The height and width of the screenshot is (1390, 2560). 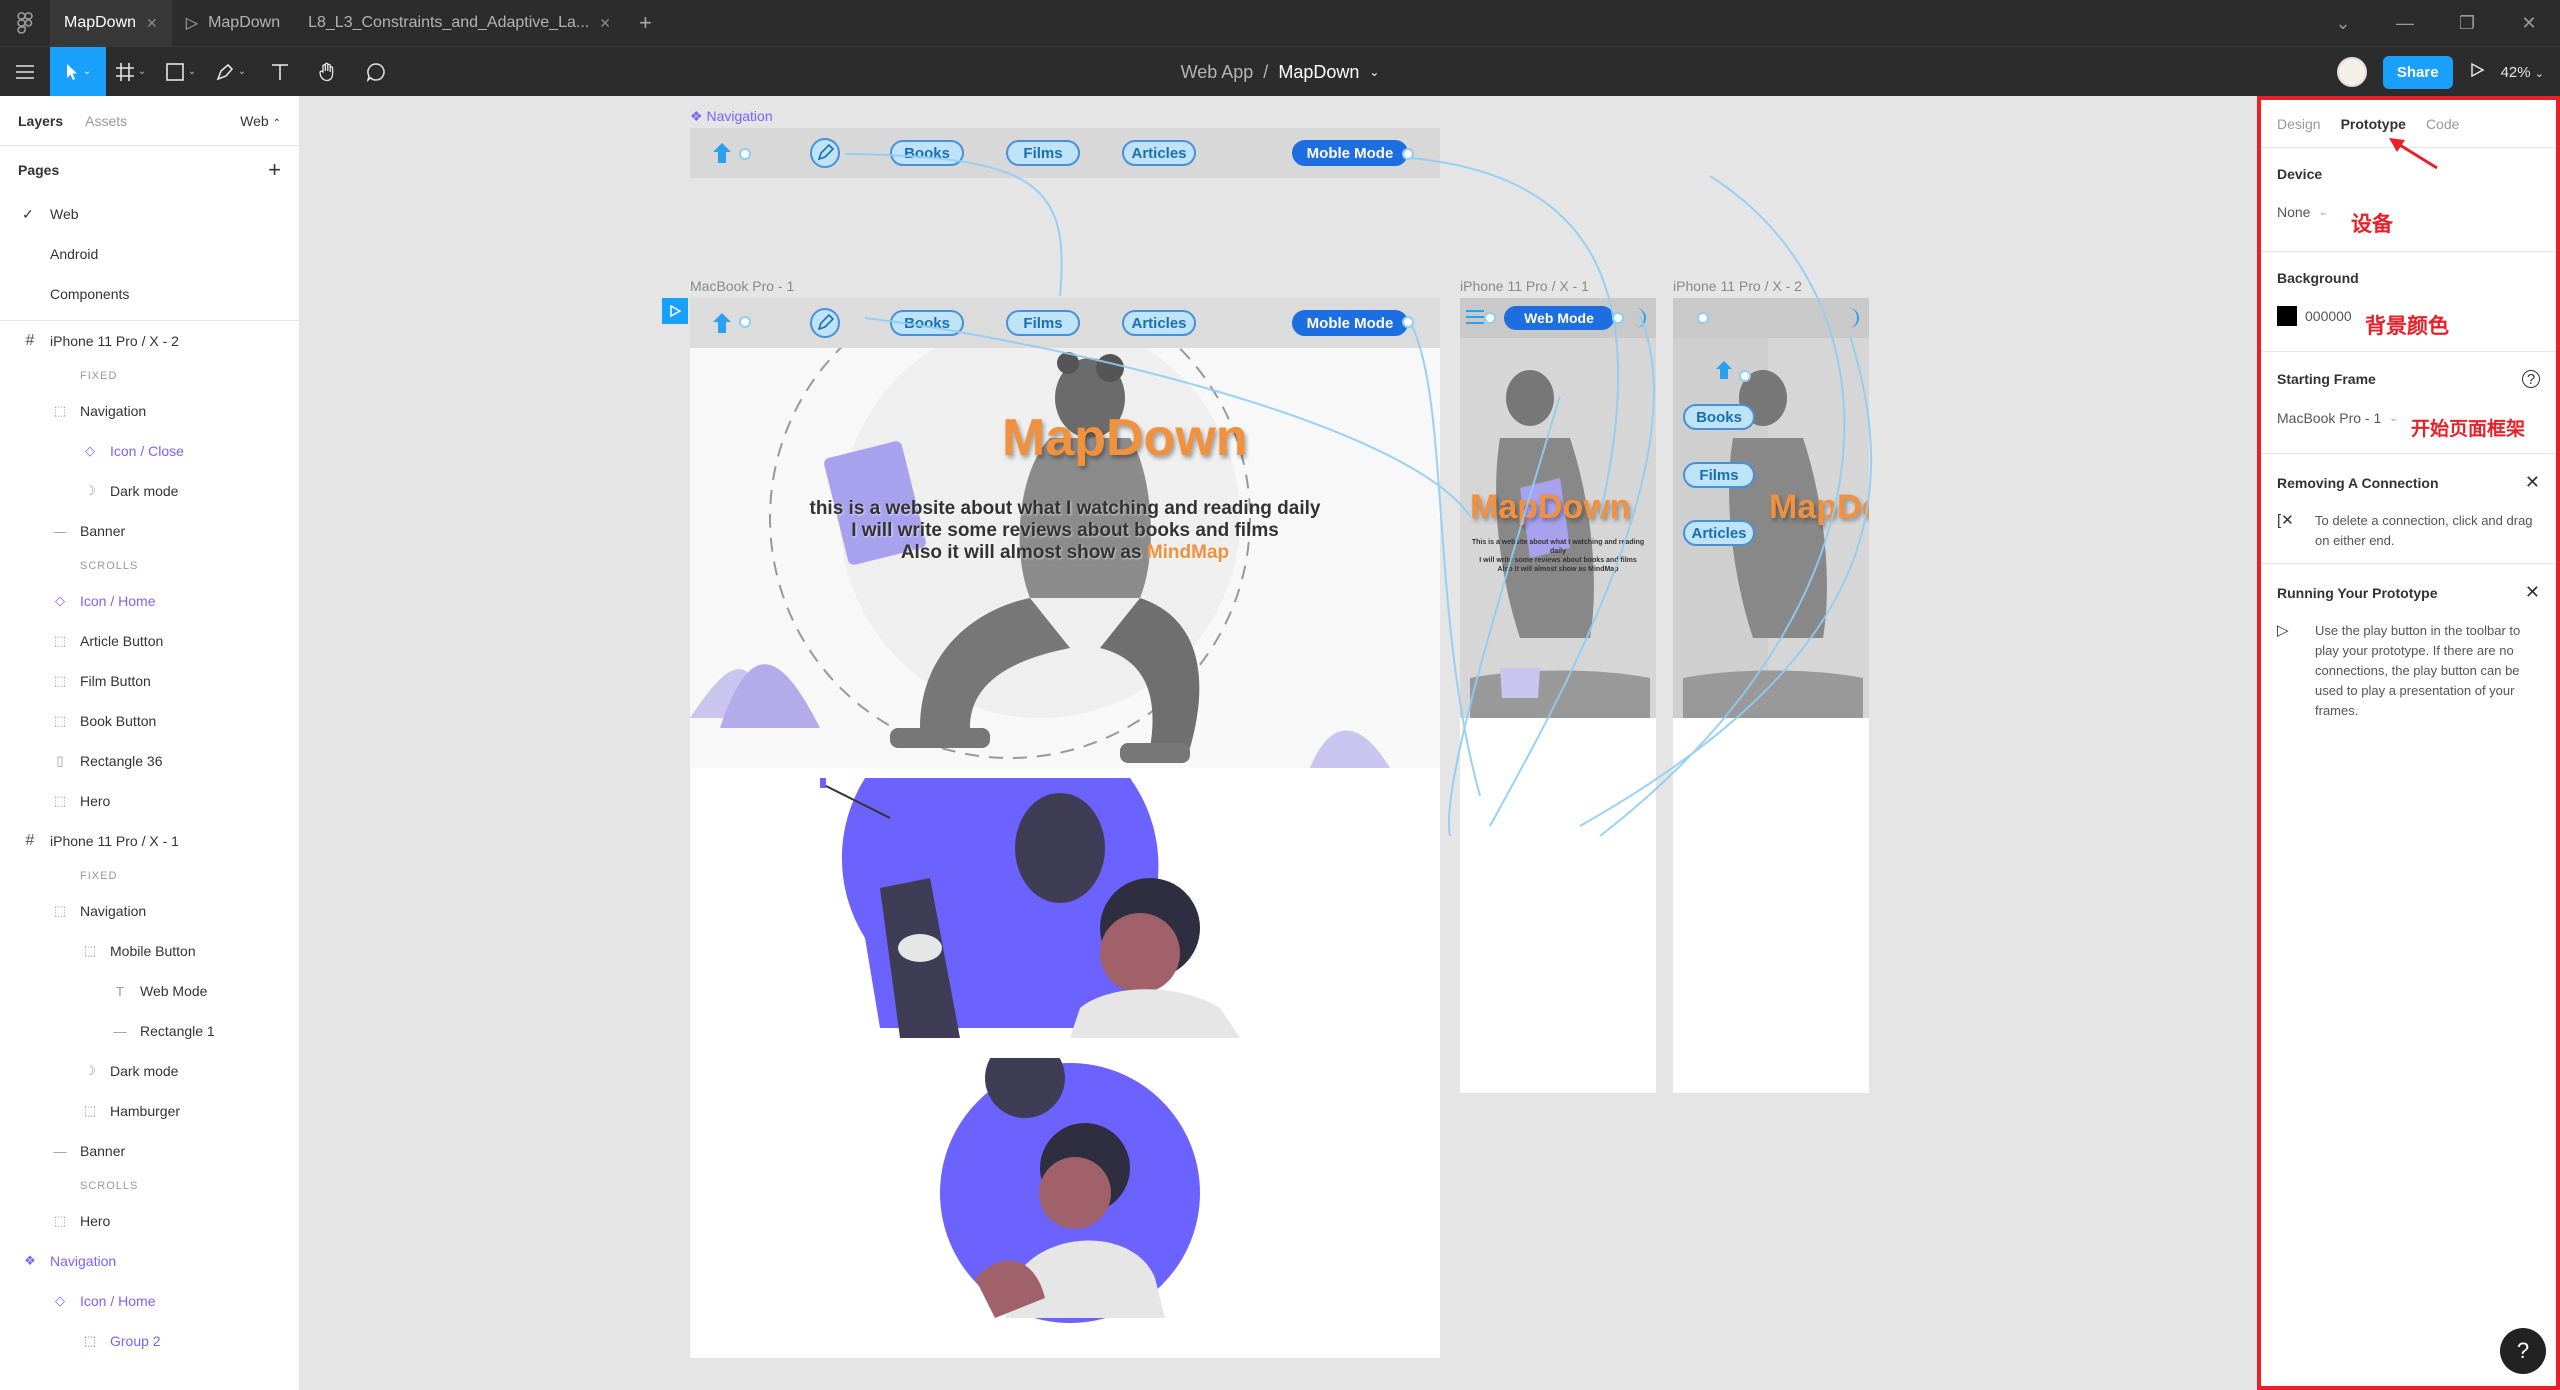 What do you see at coordinates (2408, 379) in the screenshot?
I see `starting-frame-header: Starting Frame ?` at bounding box center [2408, 379].